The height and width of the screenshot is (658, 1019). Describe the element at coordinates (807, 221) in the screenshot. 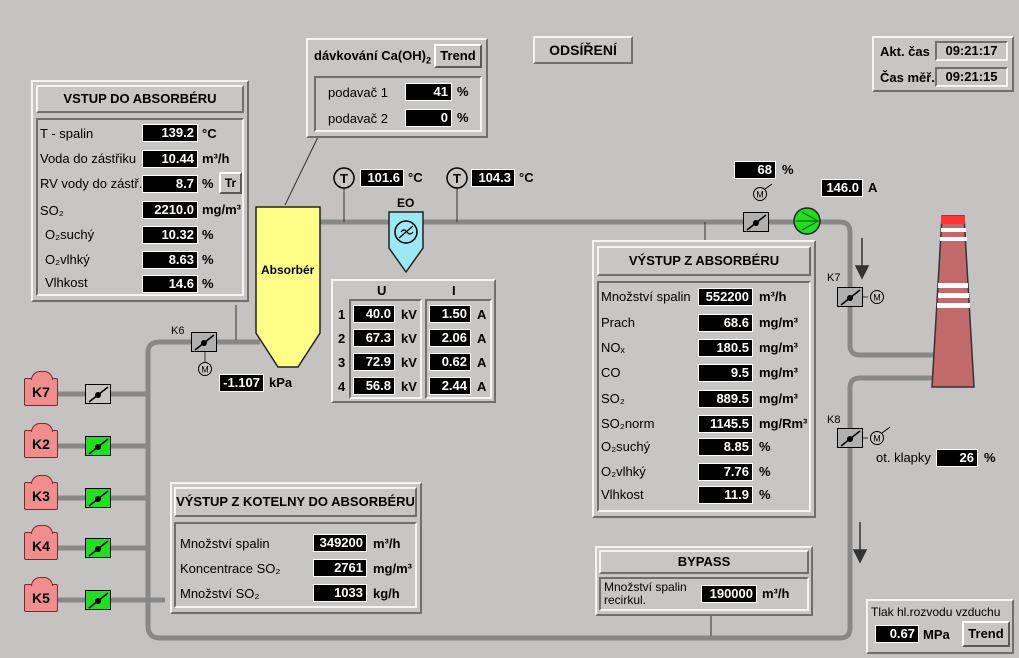

I see `fan-icon` at that location.